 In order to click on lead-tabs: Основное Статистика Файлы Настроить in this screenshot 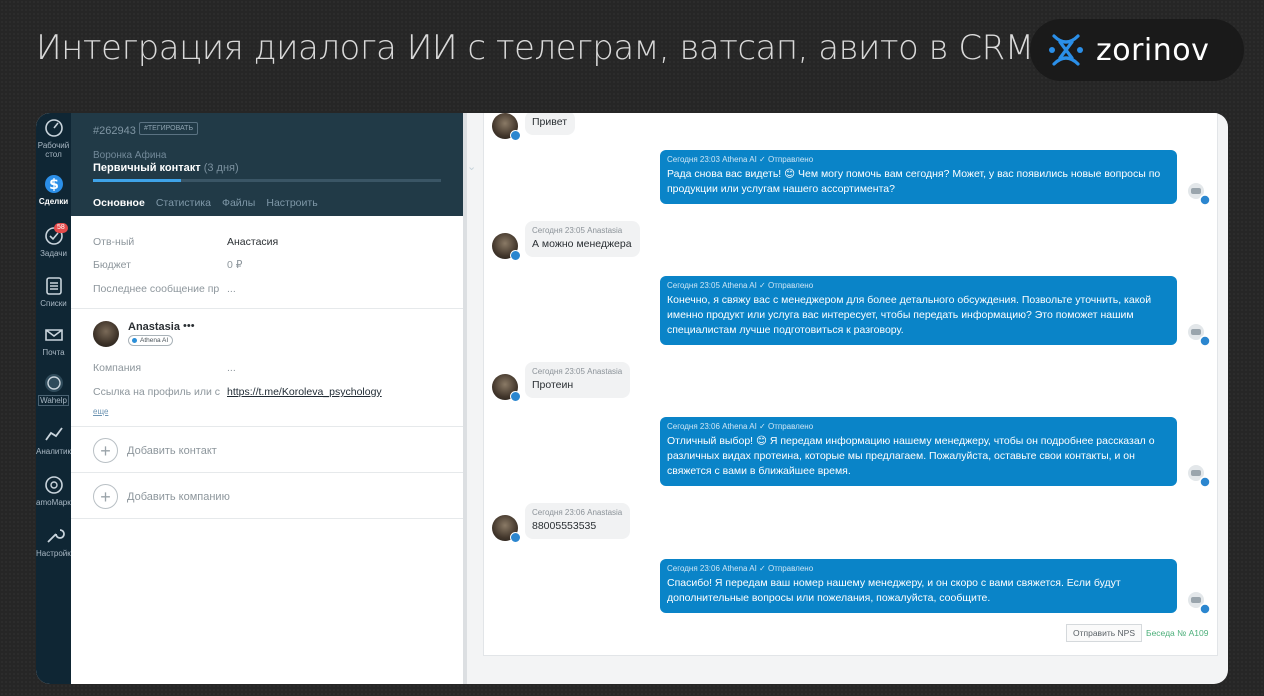, I will do `click(205, 203)`.